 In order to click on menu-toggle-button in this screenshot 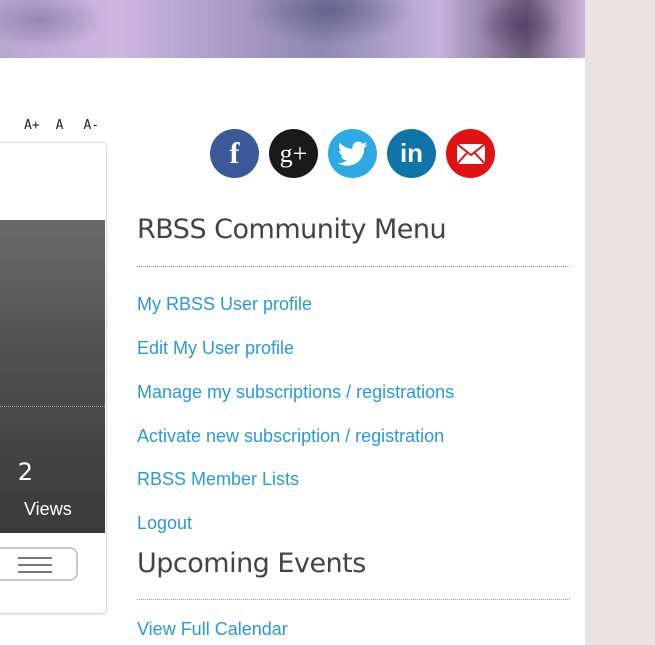, I will do `click(39, 564)`.